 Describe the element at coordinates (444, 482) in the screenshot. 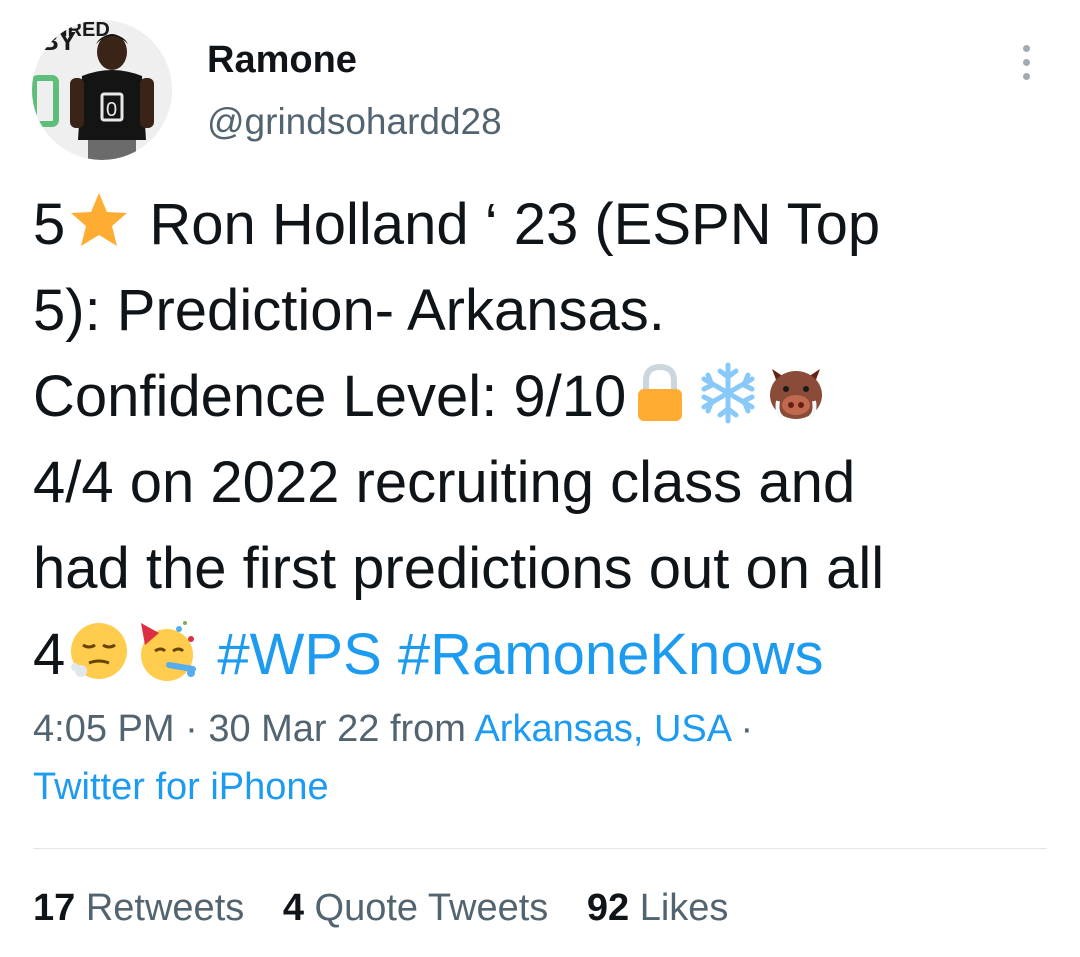

I see `tweet-text-segment: 4/4 on 2022 recruiting class and` at that location.